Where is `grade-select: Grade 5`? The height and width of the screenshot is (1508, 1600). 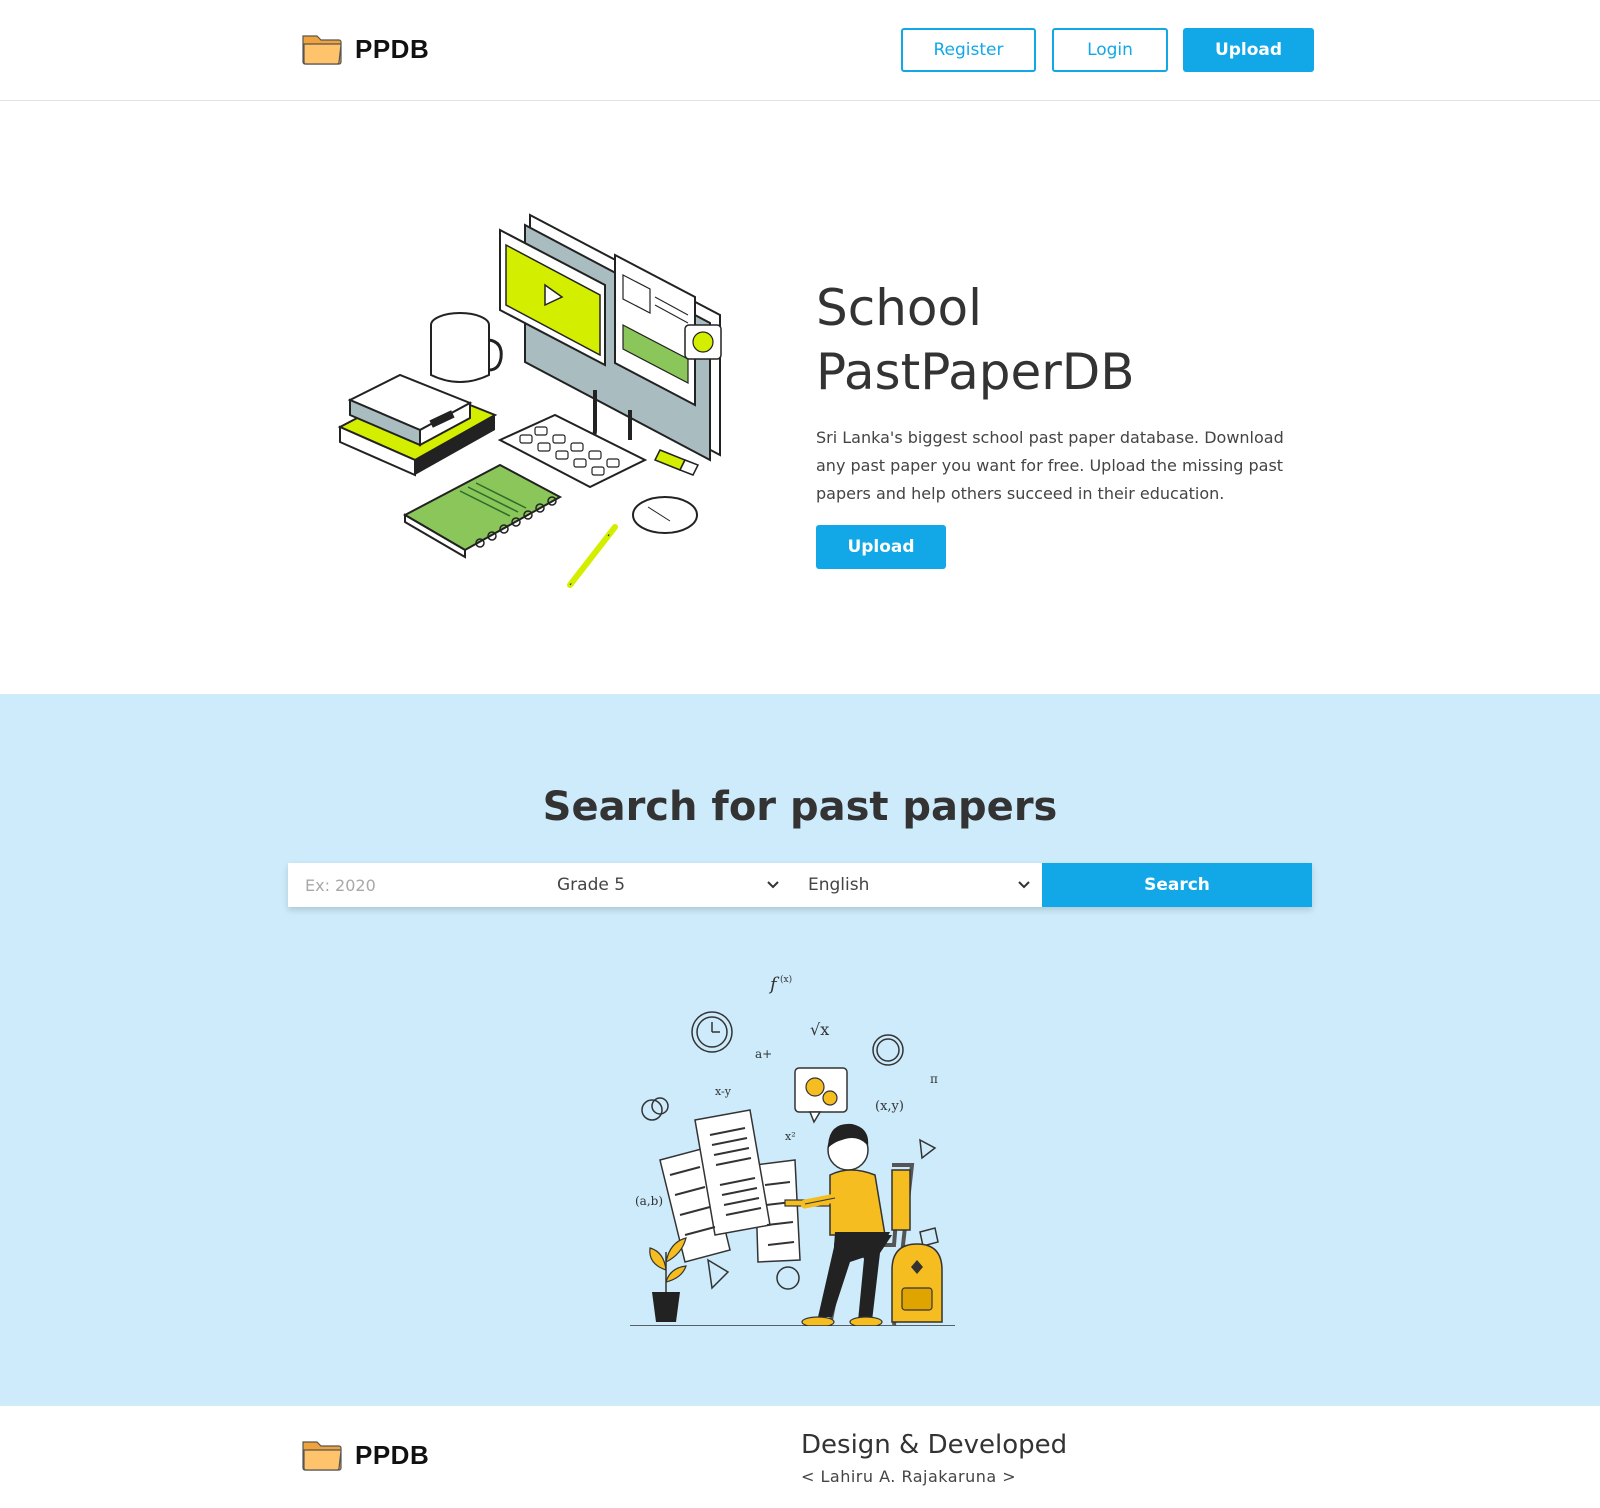
grade-select: Grade 5 is located at coordinates (665, 885).